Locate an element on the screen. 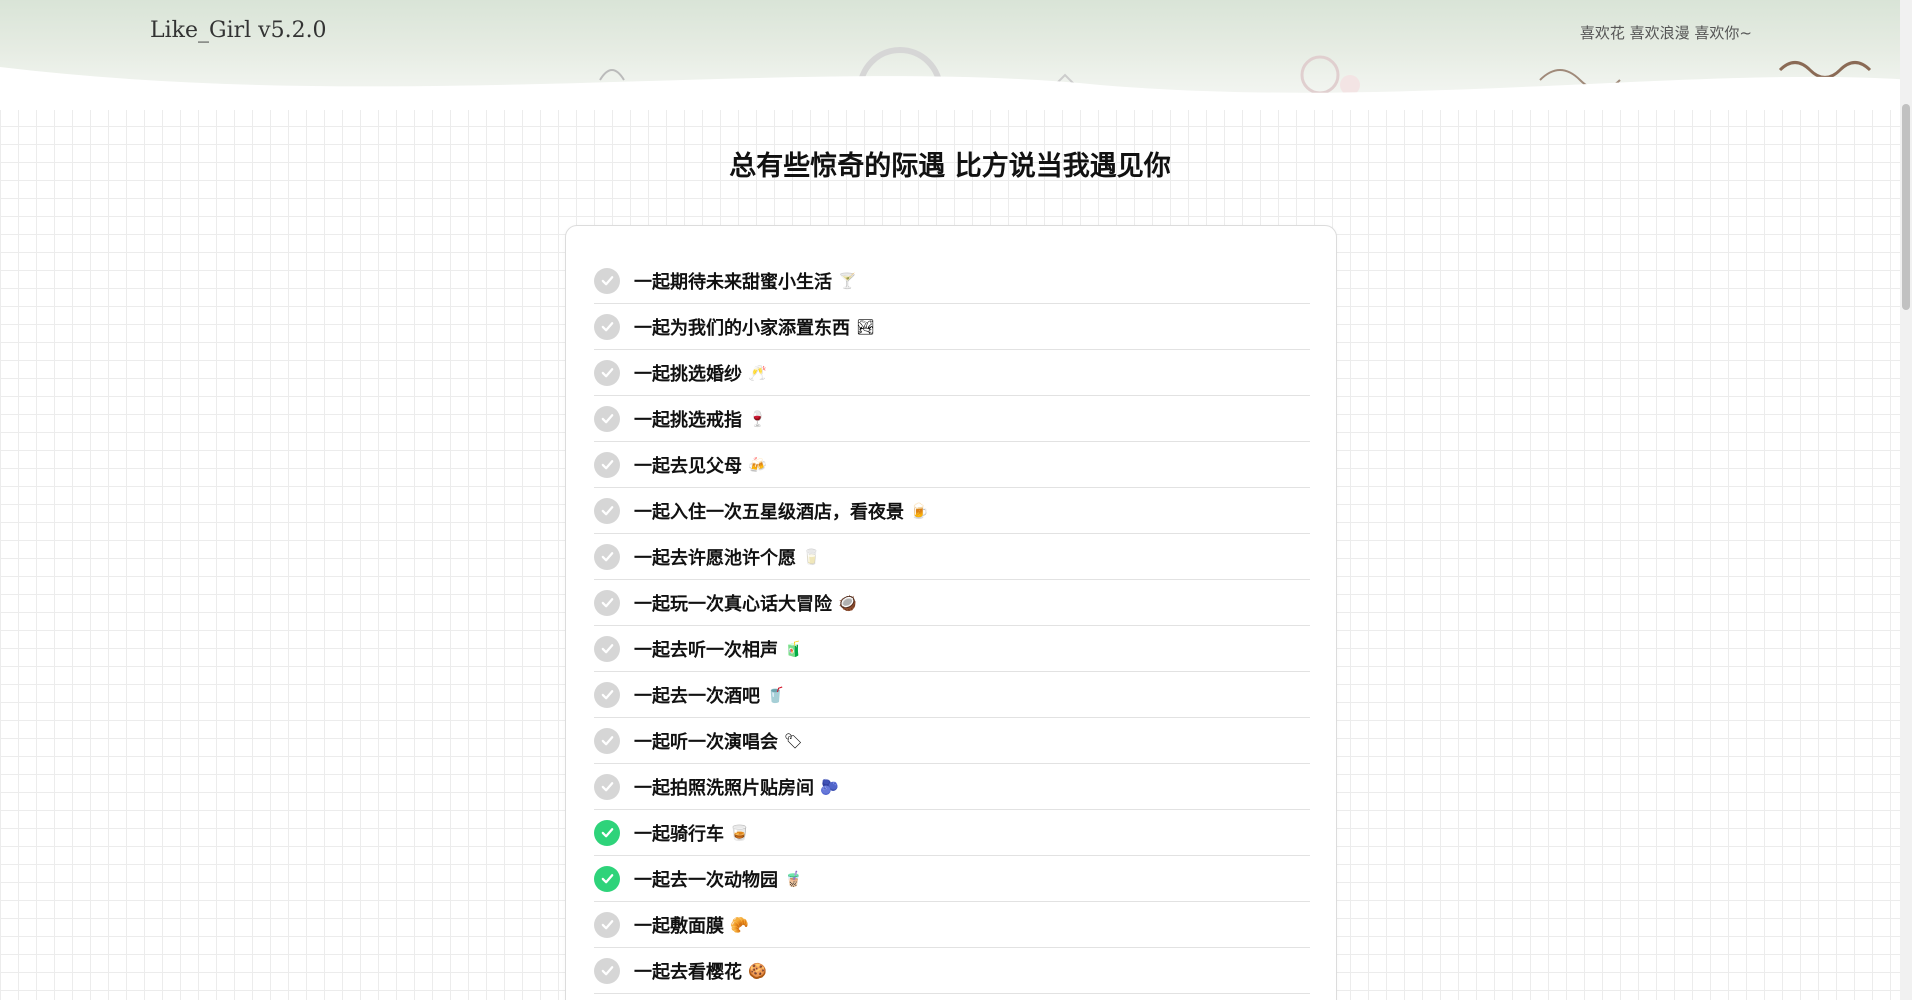 This screenshot has height=1000, width=1912. list-item: 一起骑行车 🥃 is located at coordinates (952, 833).